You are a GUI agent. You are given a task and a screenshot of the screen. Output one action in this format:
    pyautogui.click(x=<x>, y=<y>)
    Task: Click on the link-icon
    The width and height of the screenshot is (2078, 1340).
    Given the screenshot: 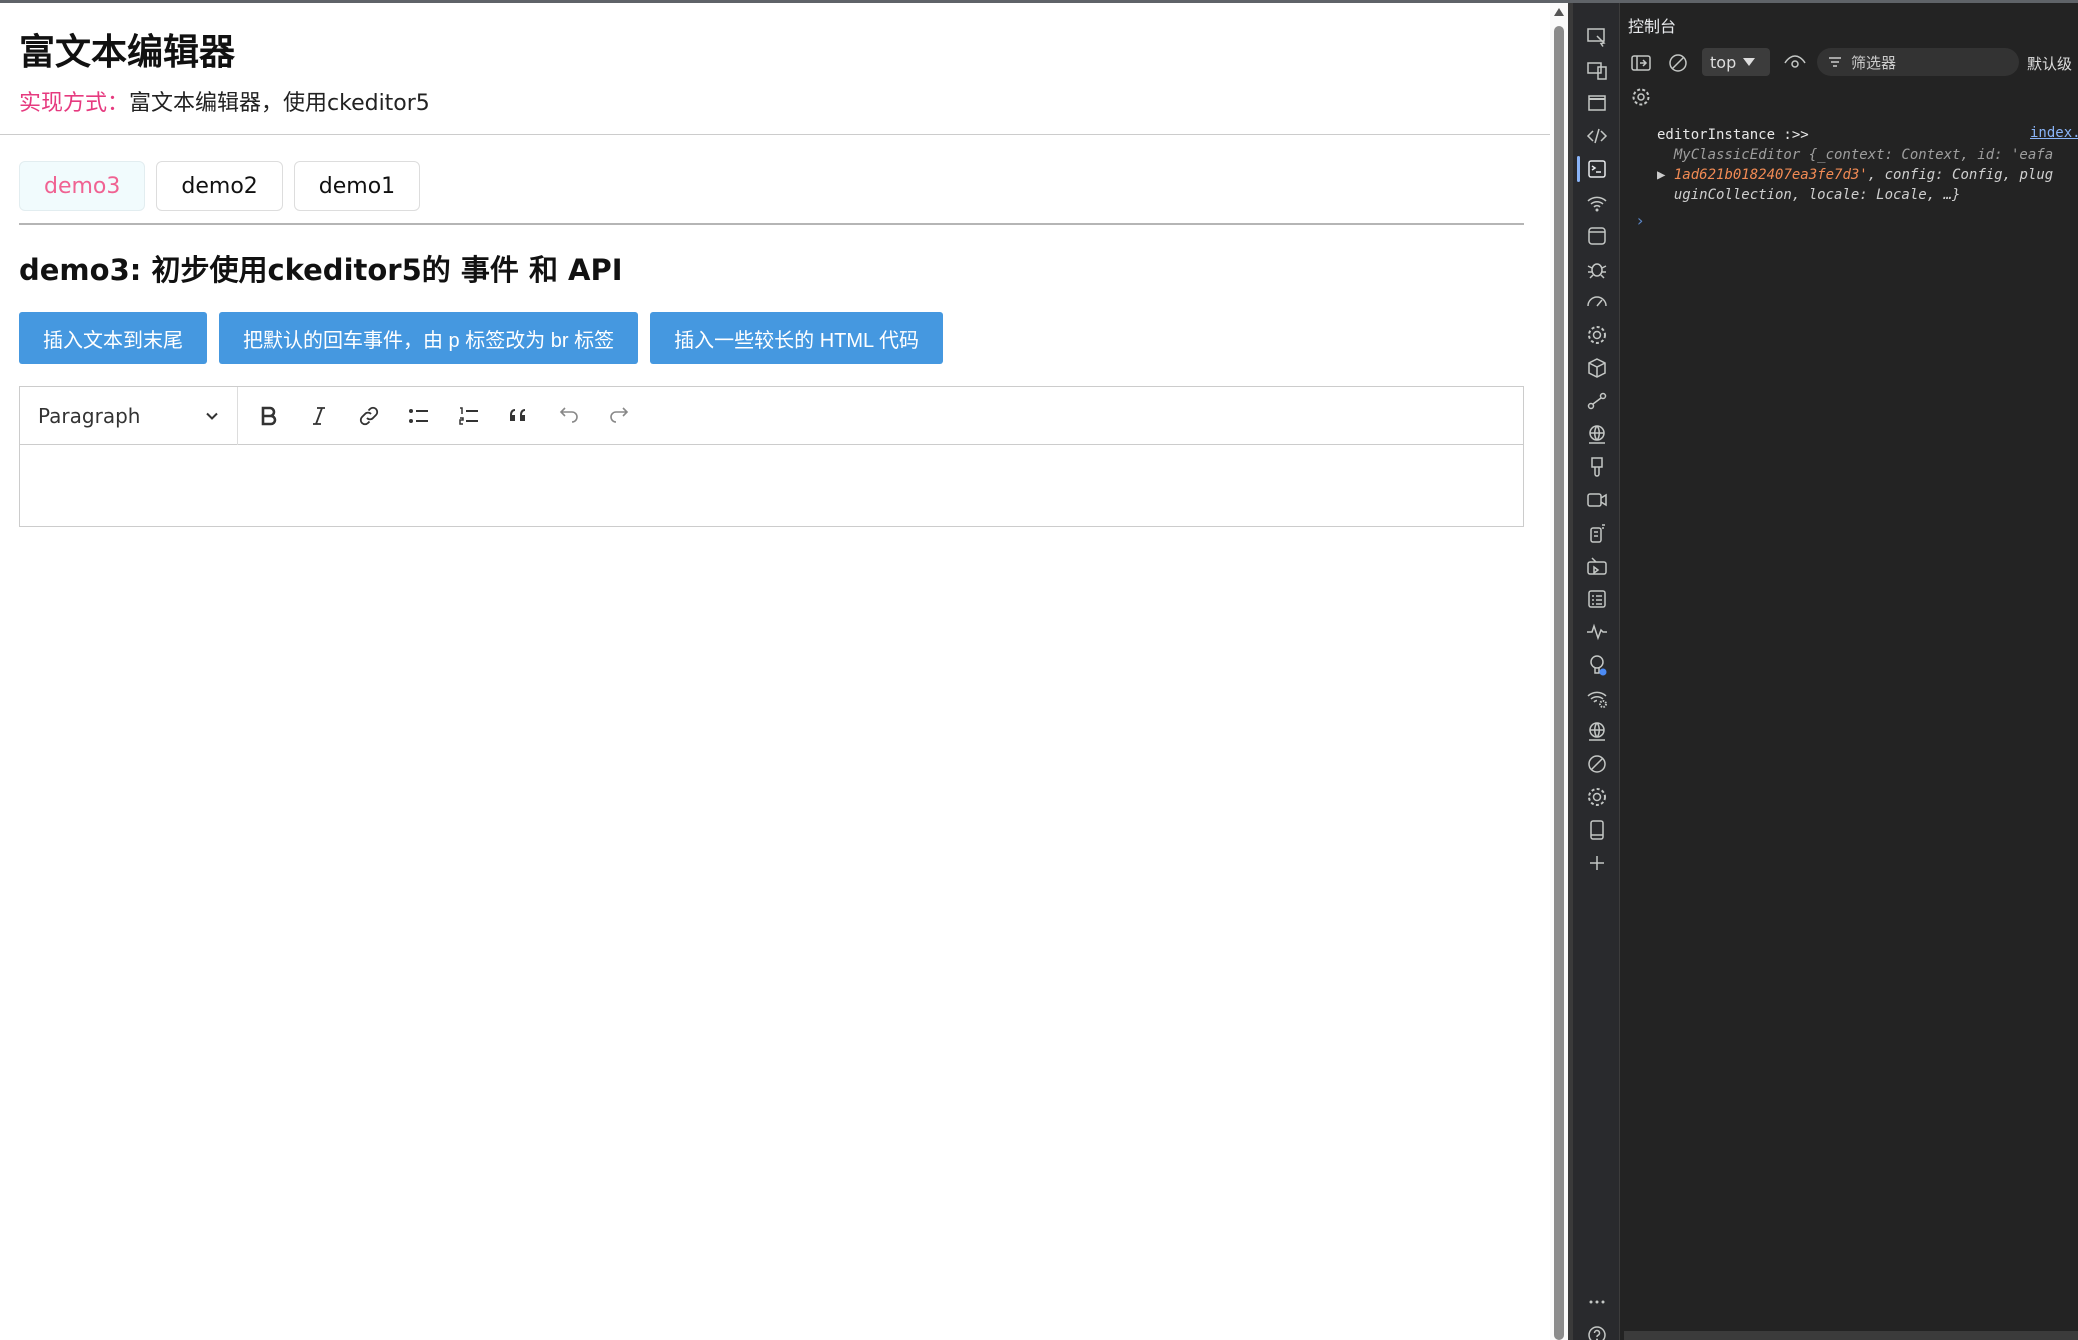 What is the action you would take?
    pyautogui.click(x=369, y=415)
    